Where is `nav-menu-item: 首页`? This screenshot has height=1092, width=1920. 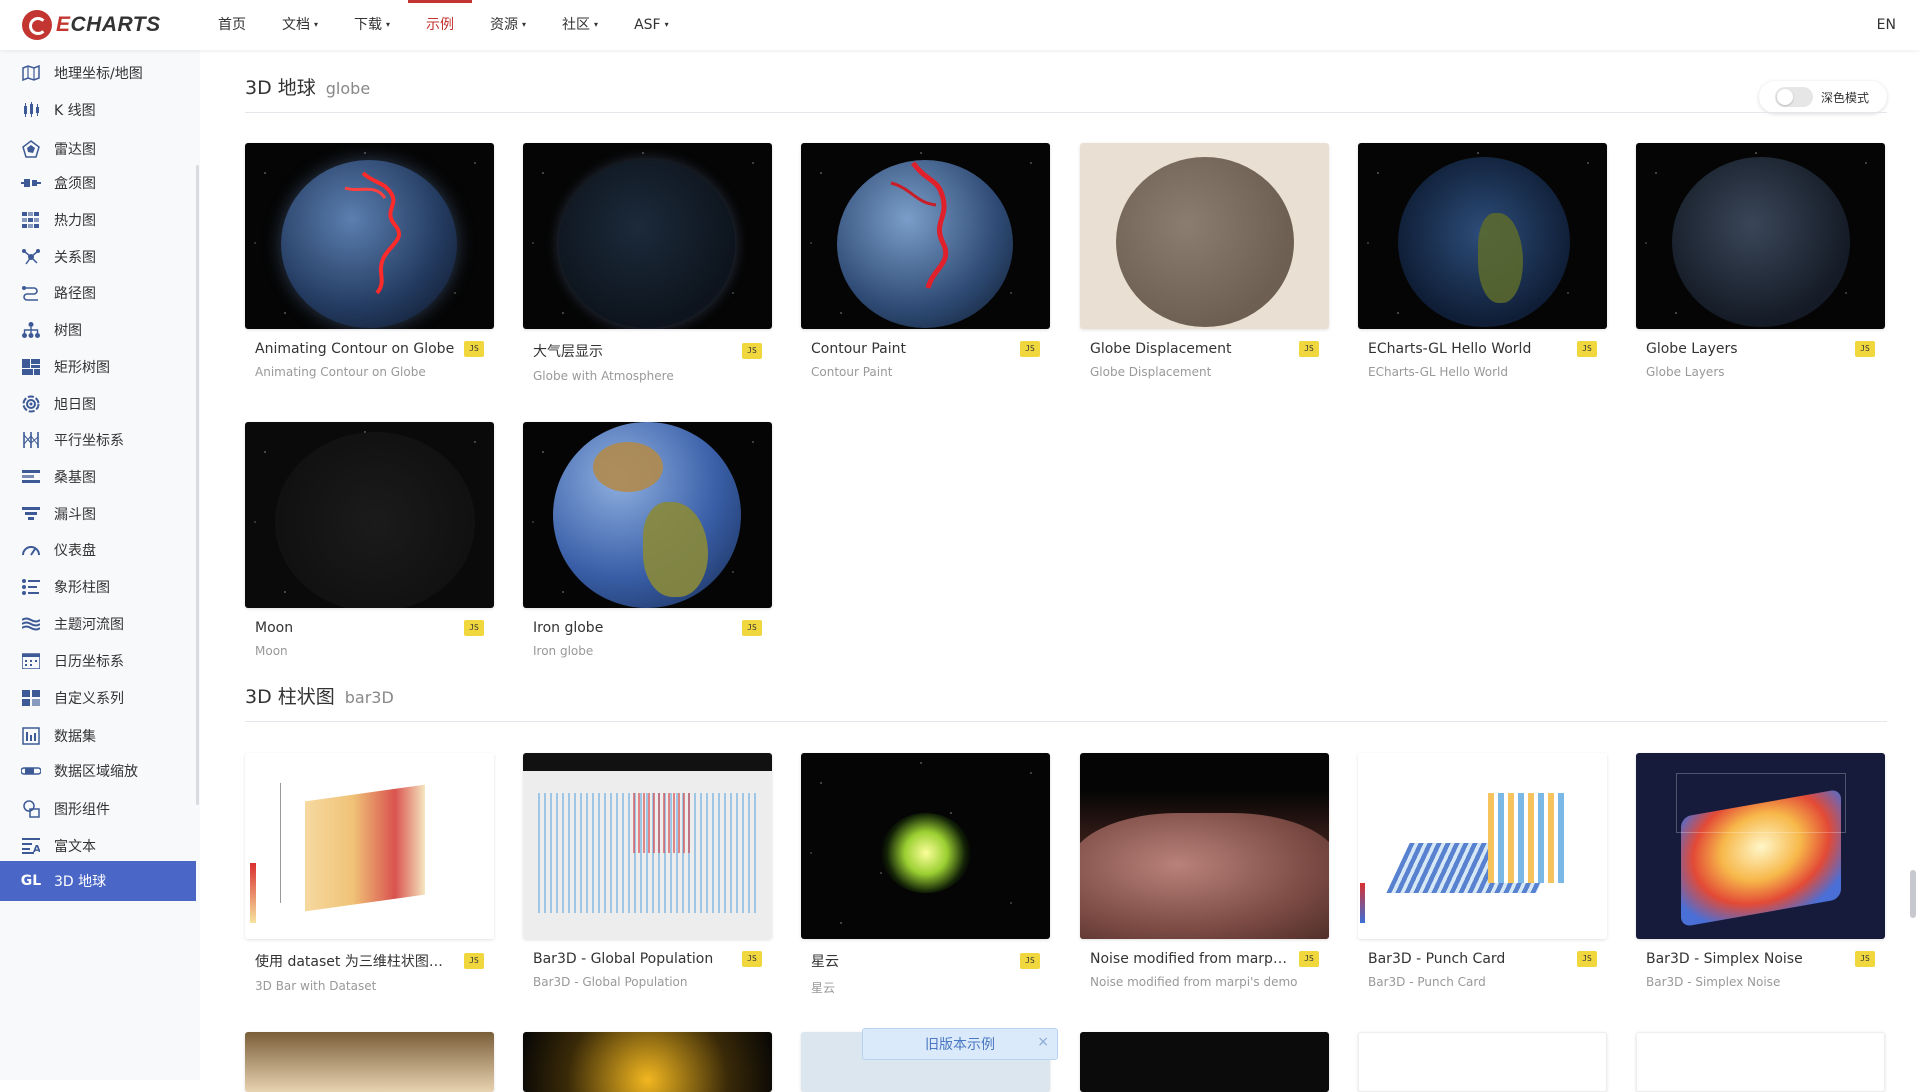 nav-menu-item: 首页 is located at coordinates (232, 25).